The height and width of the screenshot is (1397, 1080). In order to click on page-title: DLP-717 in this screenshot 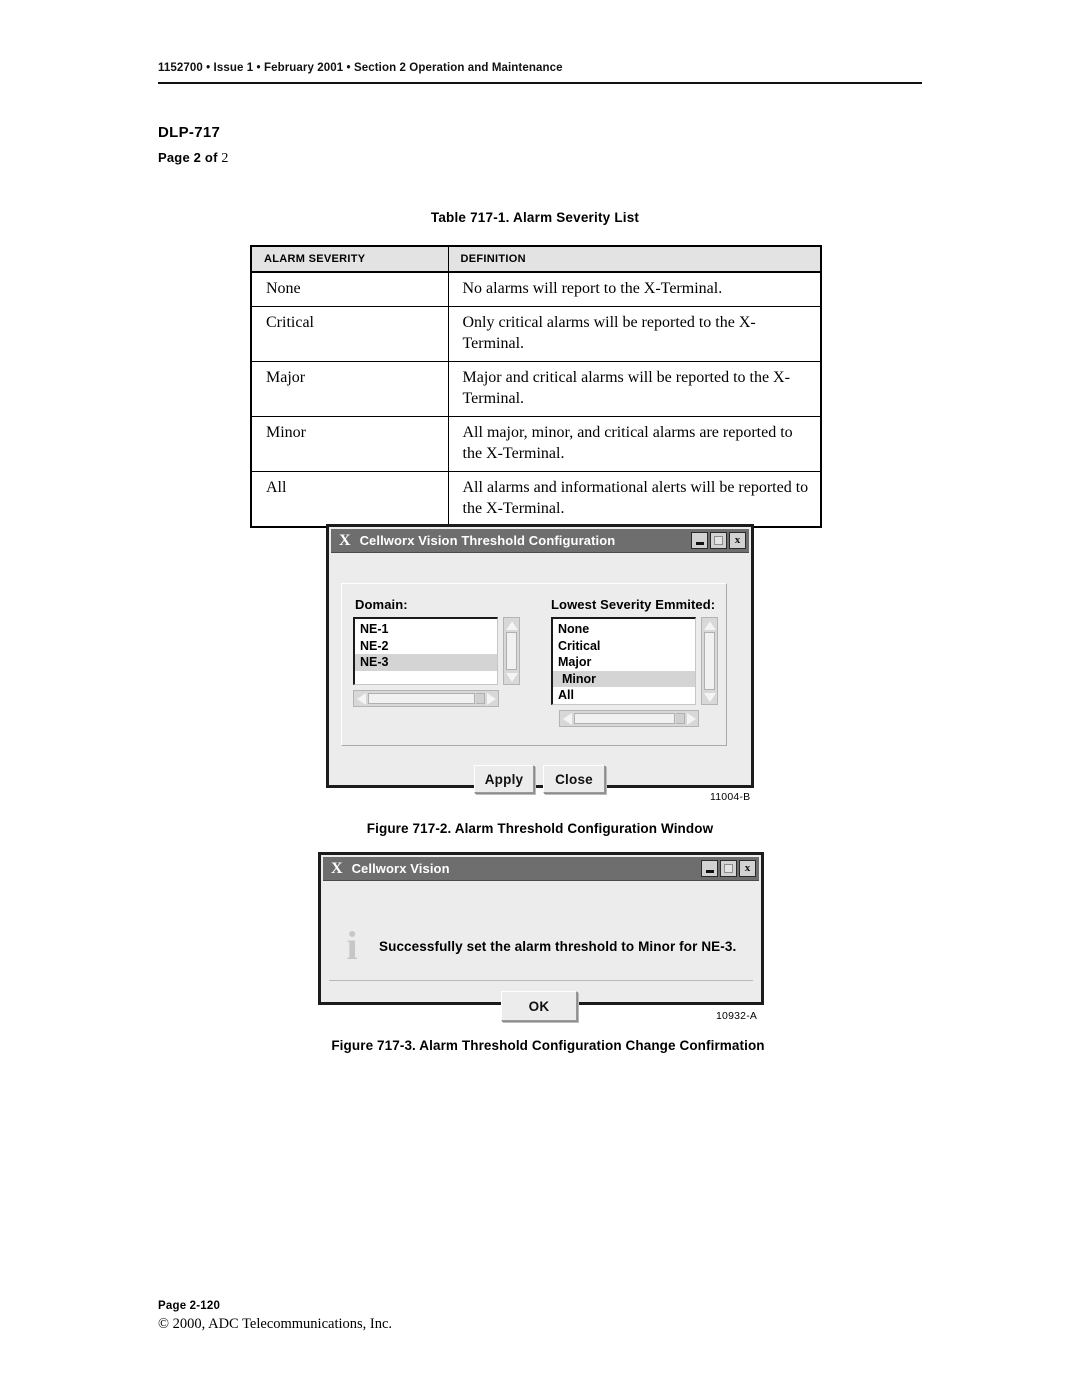, I will do `click(189, 132)`.